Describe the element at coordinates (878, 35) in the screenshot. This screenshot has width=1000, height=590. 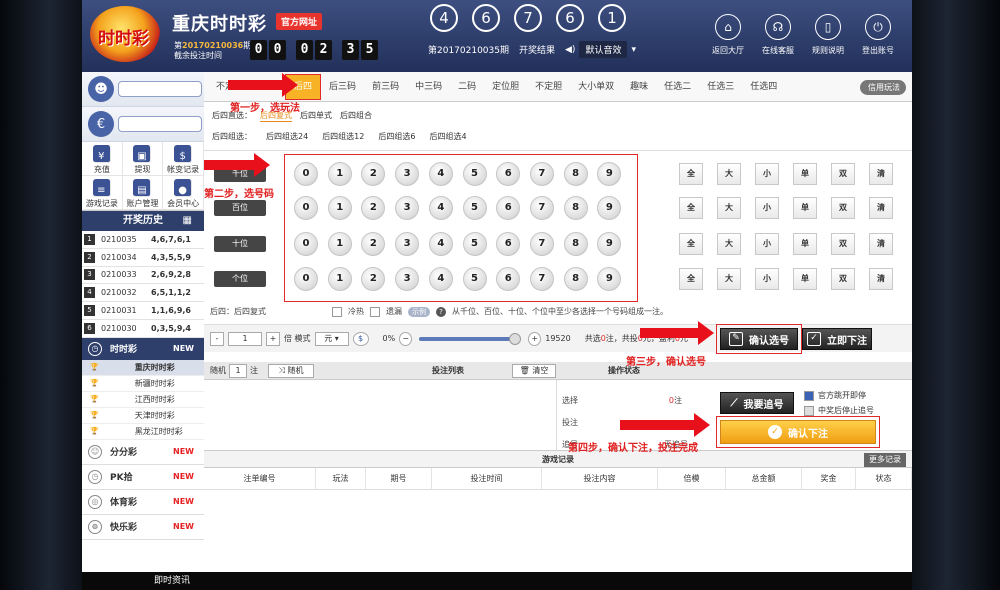
I see `nav-logout: ⏻ 登出账号` at that location.